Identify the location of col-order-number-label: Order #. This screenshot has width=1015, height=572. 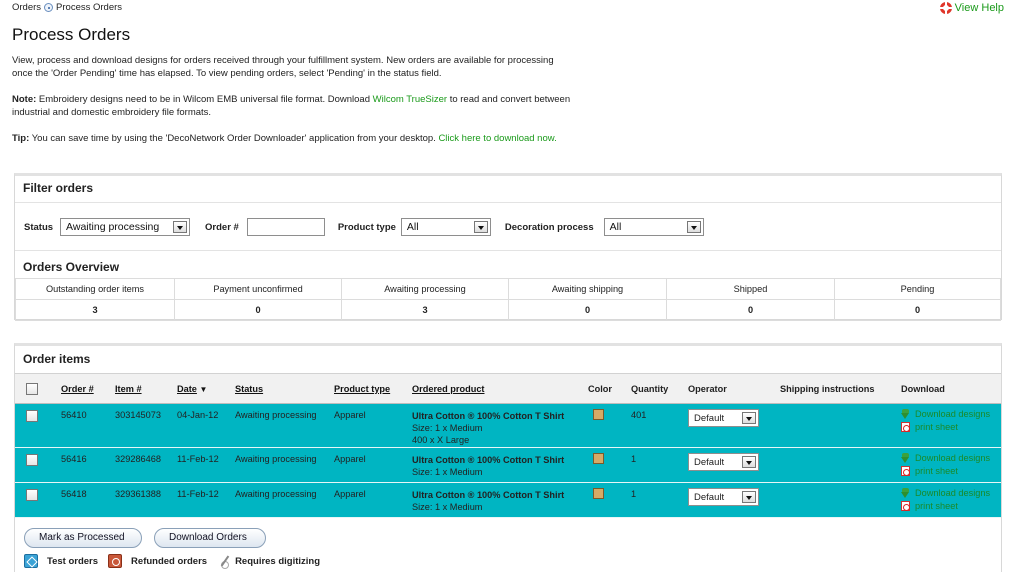
(77, 388).